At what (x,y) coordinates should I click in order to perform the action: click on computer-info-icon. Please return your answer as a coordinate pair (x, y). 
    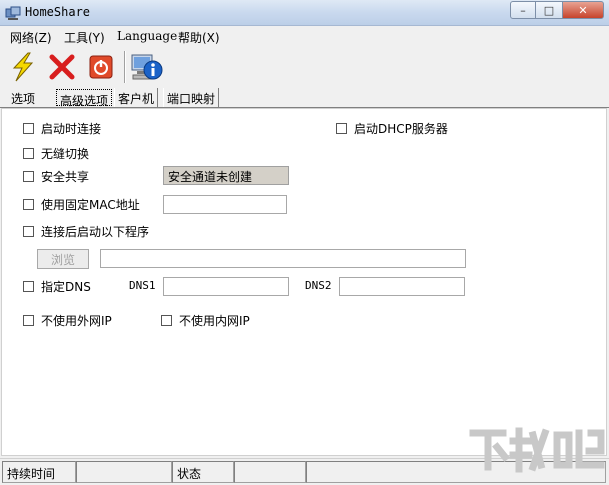
    Looking at the image, I should click on (147, 67).